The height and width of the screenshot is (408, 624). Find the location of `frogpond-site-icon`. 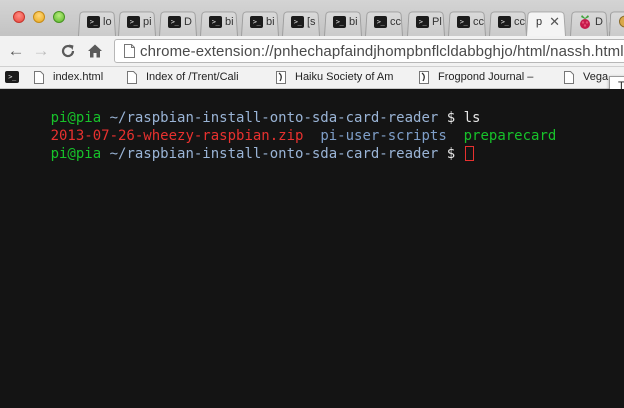

frogpond-site-icon is located at coordinates (424, 77).